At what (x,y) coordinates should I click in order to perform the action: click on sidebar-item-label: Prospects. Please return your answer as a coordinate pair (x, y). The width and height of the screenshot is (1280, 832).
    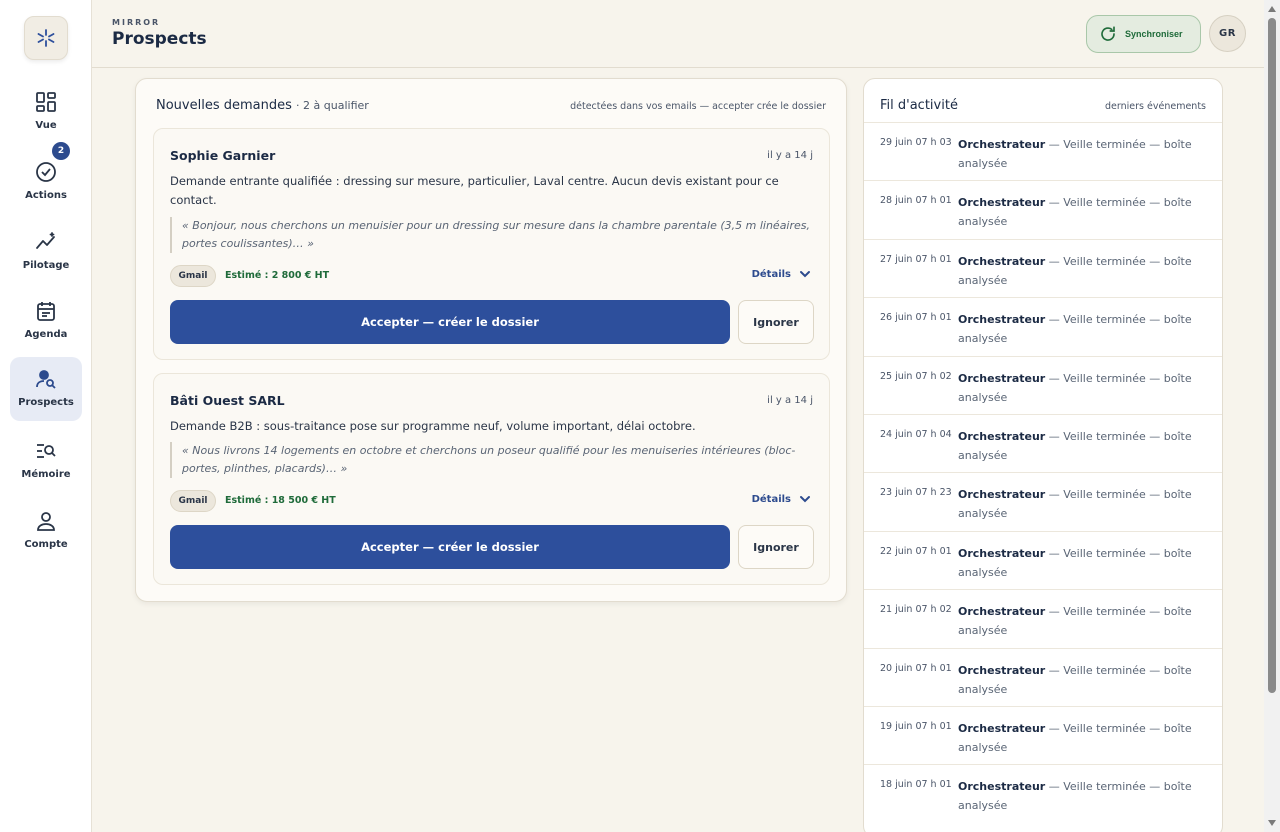
    Looking at the image, I should click on (46, 402).